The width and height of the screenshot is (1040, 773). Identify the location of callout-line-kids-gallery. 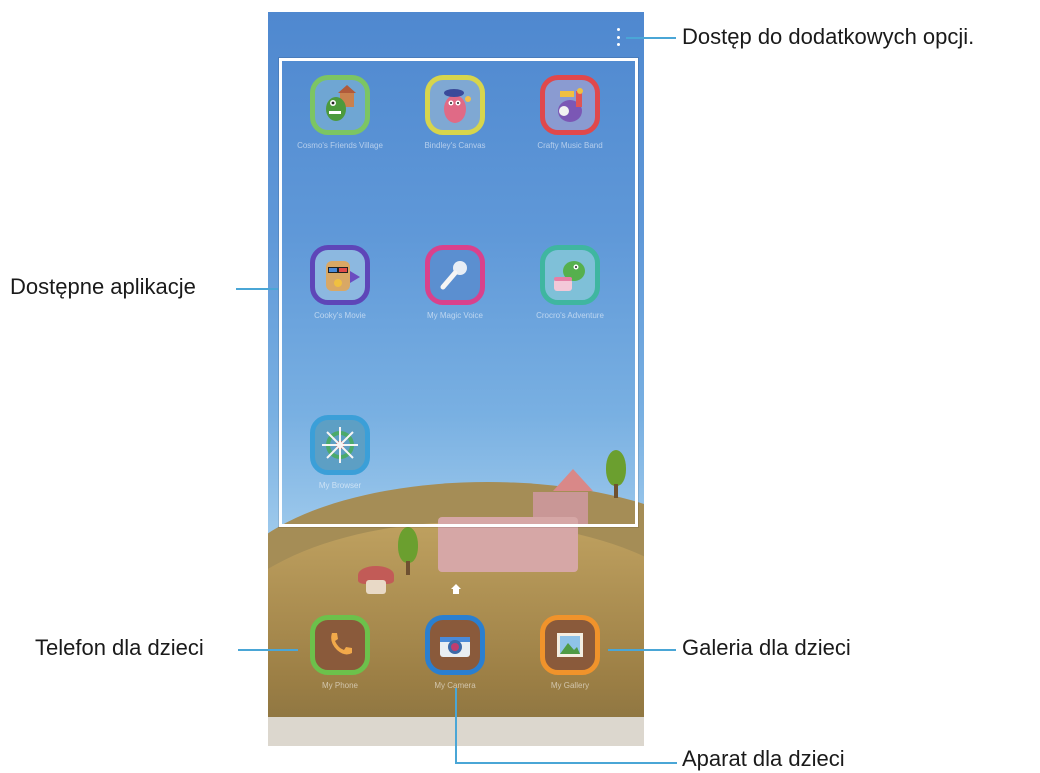
(642, 650).